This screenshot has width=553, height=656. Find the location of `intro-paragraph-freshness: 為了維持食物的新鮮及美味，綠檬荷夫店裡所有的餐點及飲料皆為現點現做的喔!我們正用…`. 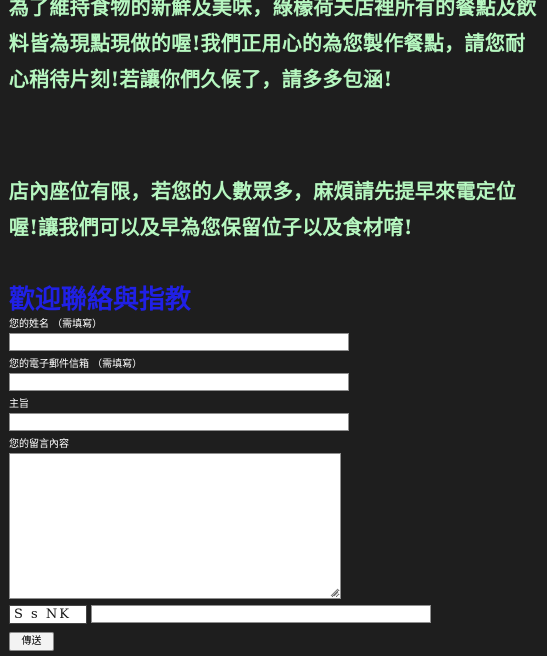

intro-paragraph-freshness: 為了維持食物的新鮮及美味，綠檬荷夫店裡所有的餐點及飲料皆為現點現做的喔!我們正用… is located at coordinates (273, 45).